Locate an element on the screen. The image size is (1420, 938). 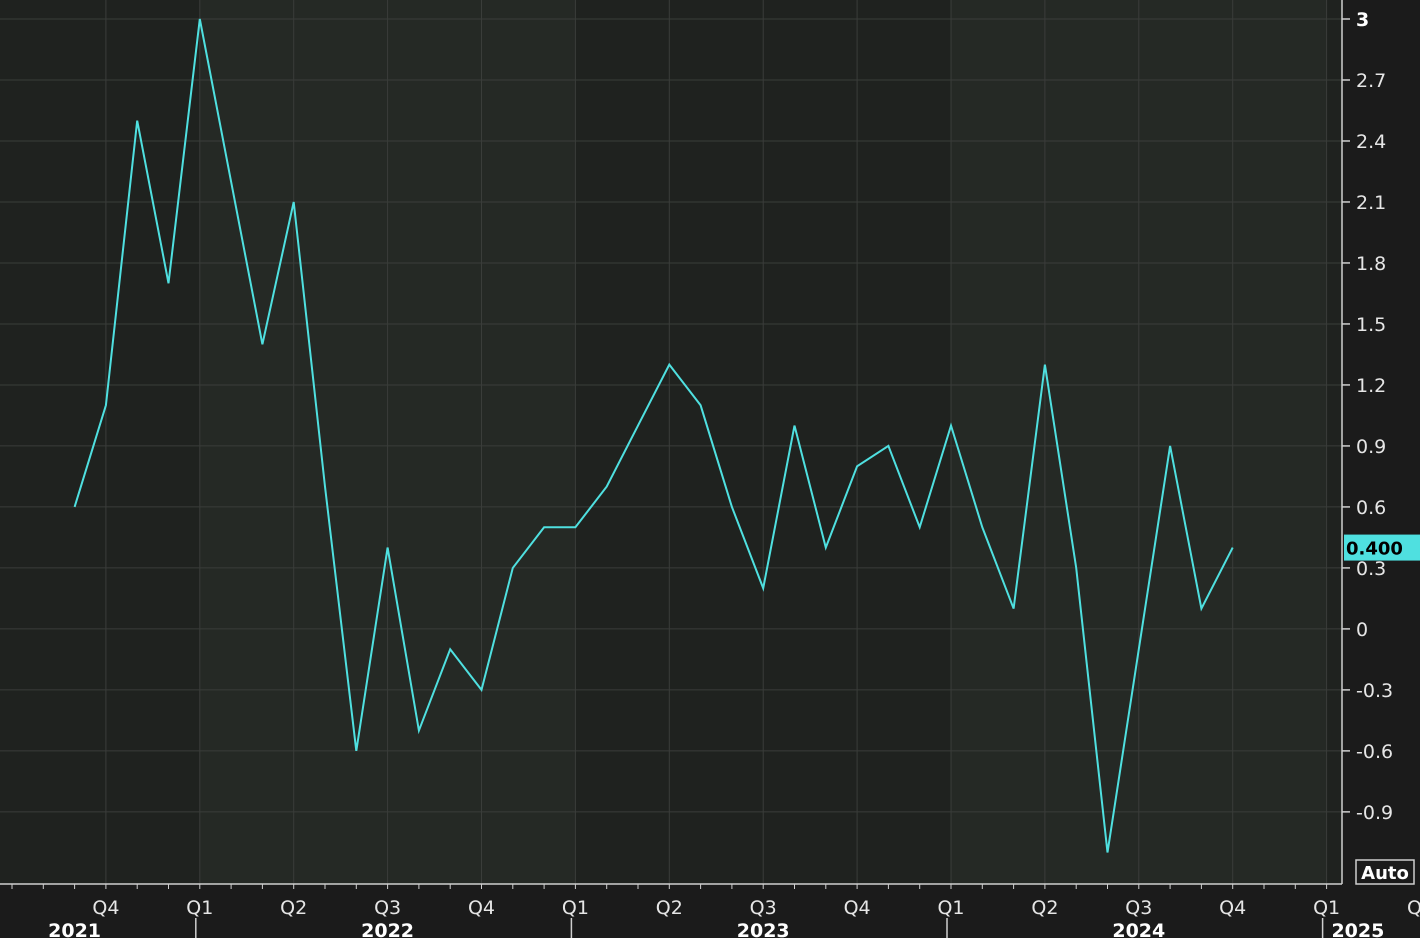
y-tick-label: 0.9 is located at coordinates (1371, 447).